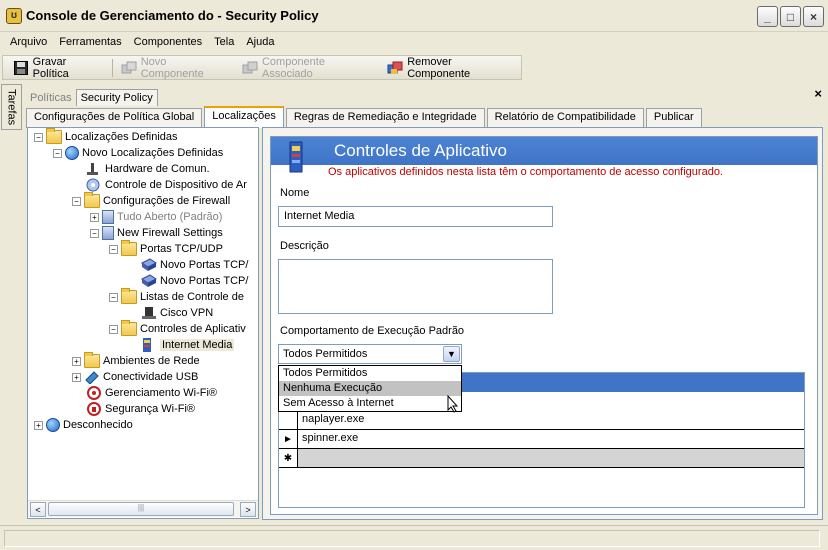  Describe the element at coordinates (140, 409) in the screenshot. I see `tree-node: Segurança Wi-Fi®` at that location.